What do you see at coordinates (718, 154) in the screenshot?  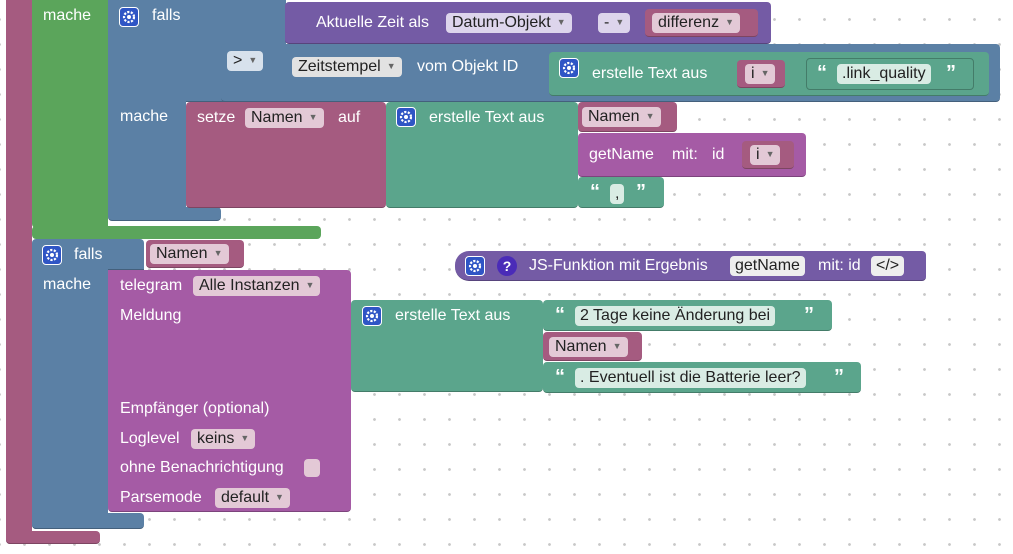 I see `id-label: id` at bounding box center [718, 154].